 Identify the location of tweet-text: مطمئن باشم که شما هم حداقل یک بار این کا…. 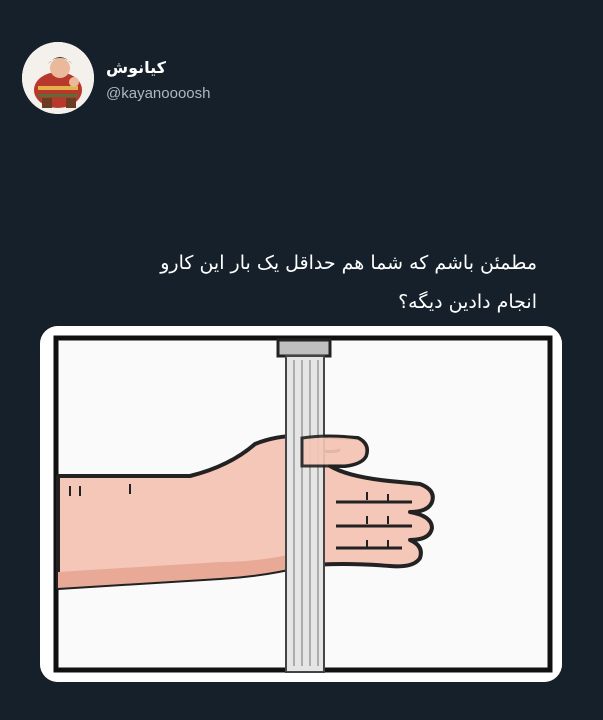
(292, 283).